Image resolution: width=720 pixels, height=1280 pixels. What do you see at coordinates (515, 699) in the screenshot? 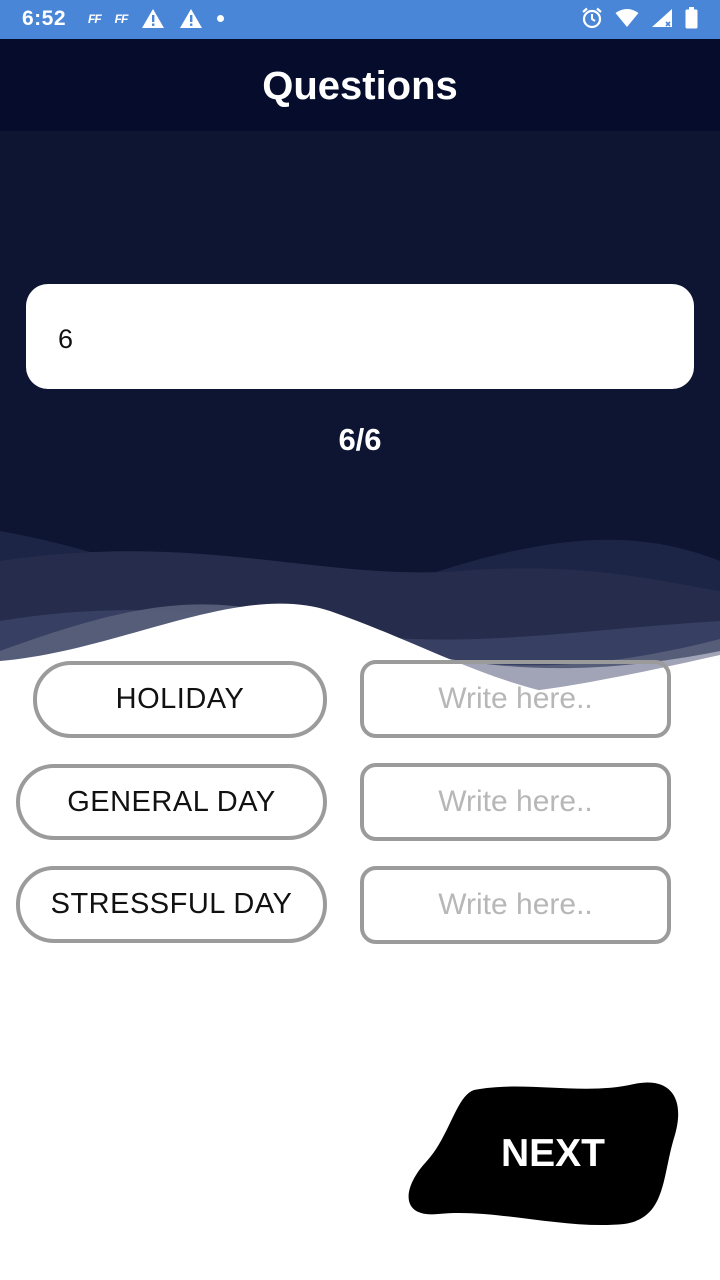
I see `answer-input-holiday` at bounding box center [515, 699].